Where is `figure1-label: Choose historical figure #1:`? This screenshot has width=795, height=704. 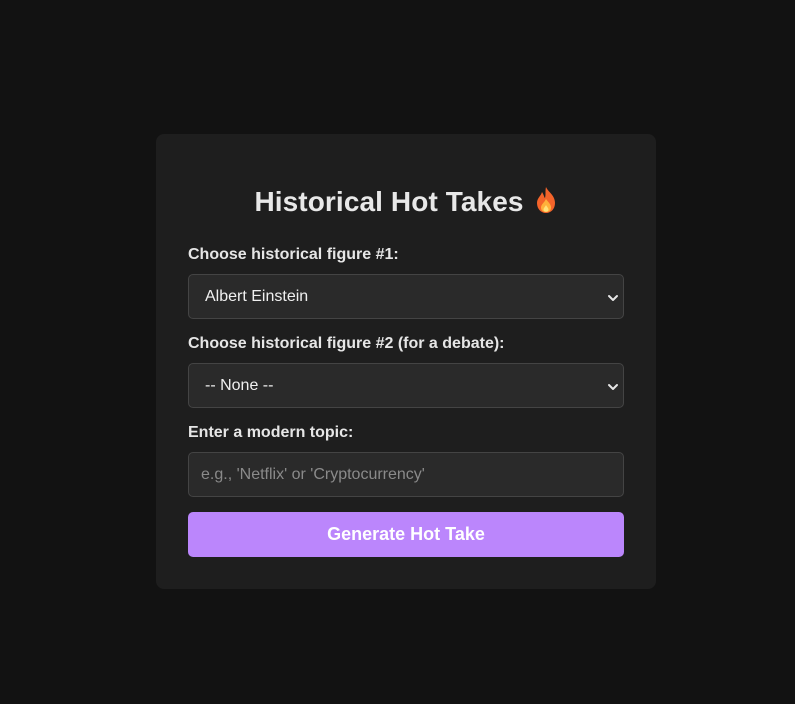 figure1-label: Choose historical figure #1: is located at coordinates (293, 254).